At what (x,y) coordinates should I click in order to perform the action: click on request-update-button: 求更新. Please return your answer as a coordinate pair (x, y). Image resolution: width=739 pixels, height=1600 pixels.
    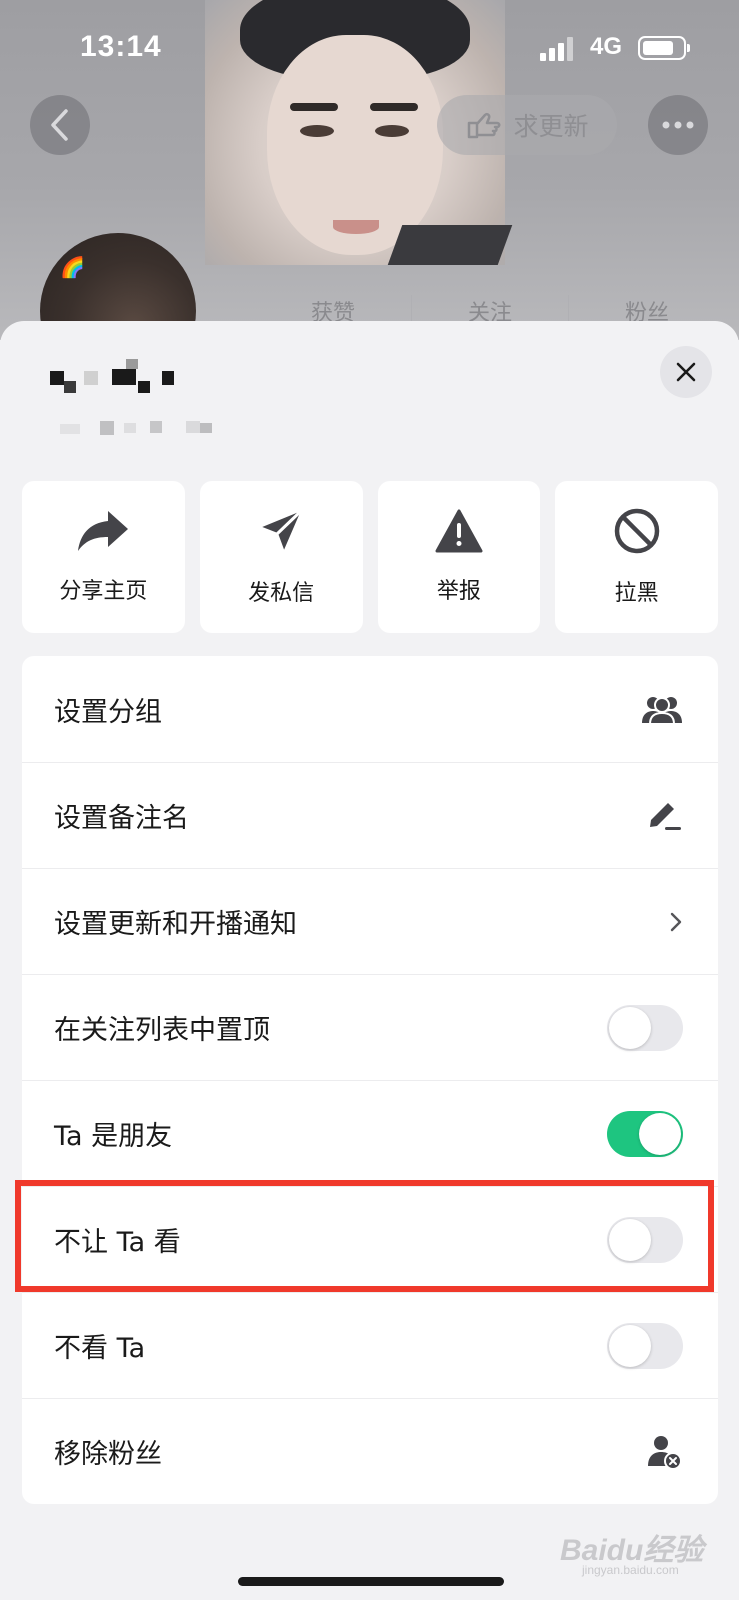
    Looking at the image, I should click on (527, 125).